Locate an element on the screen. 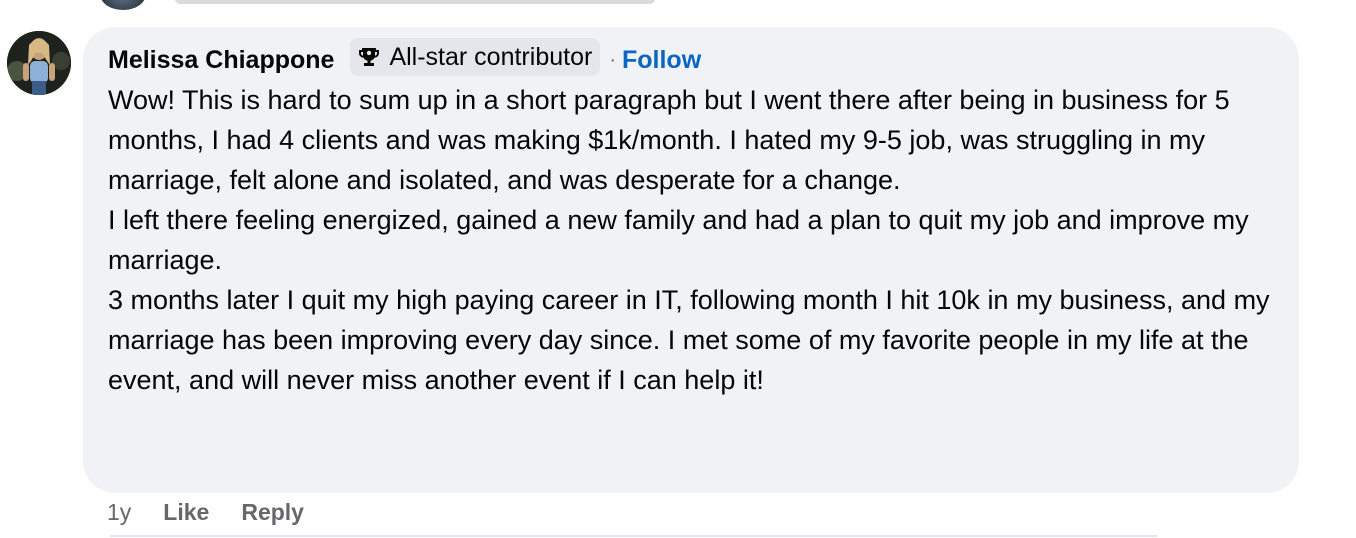 This screenshot has height=538, width=1356. avatar-photo is located at coordinates (39, 63).